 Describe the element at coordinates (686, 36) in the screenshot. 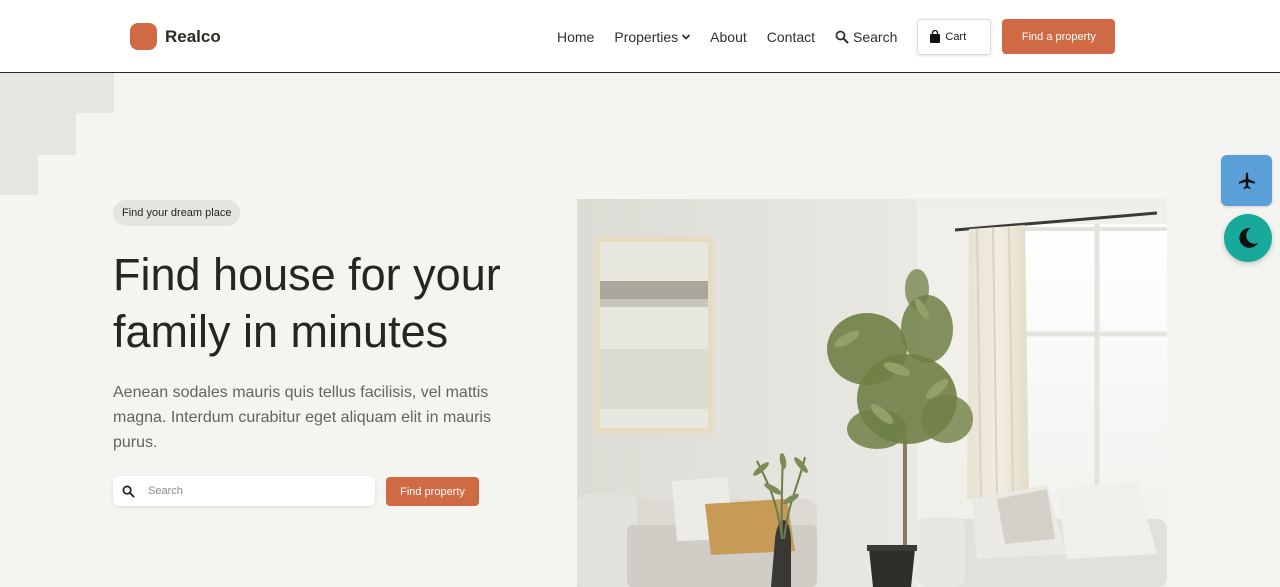

I see `chevron-down-icon` at that location.